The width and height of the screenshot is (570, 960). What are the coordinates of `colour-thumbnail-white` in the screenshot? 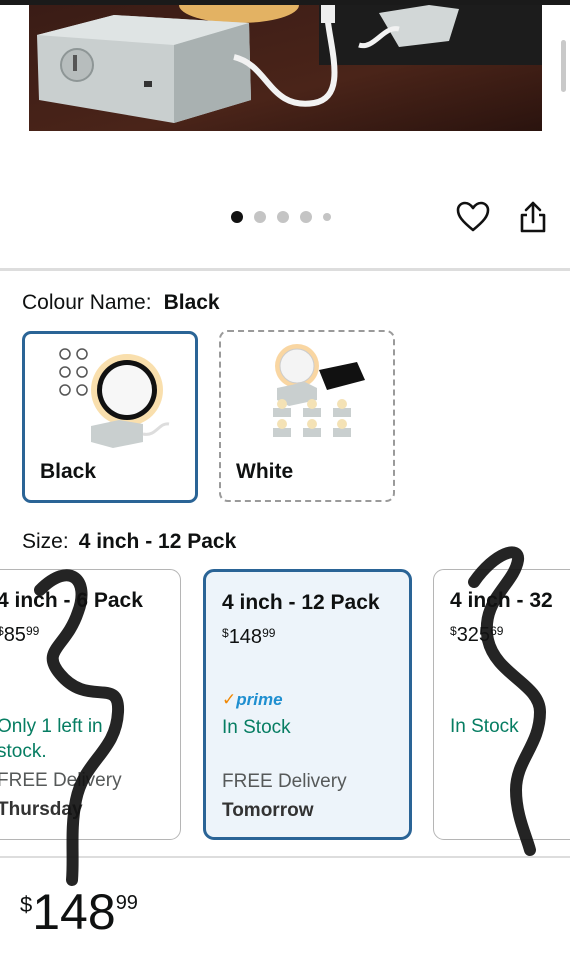 It's located at (319, 390).